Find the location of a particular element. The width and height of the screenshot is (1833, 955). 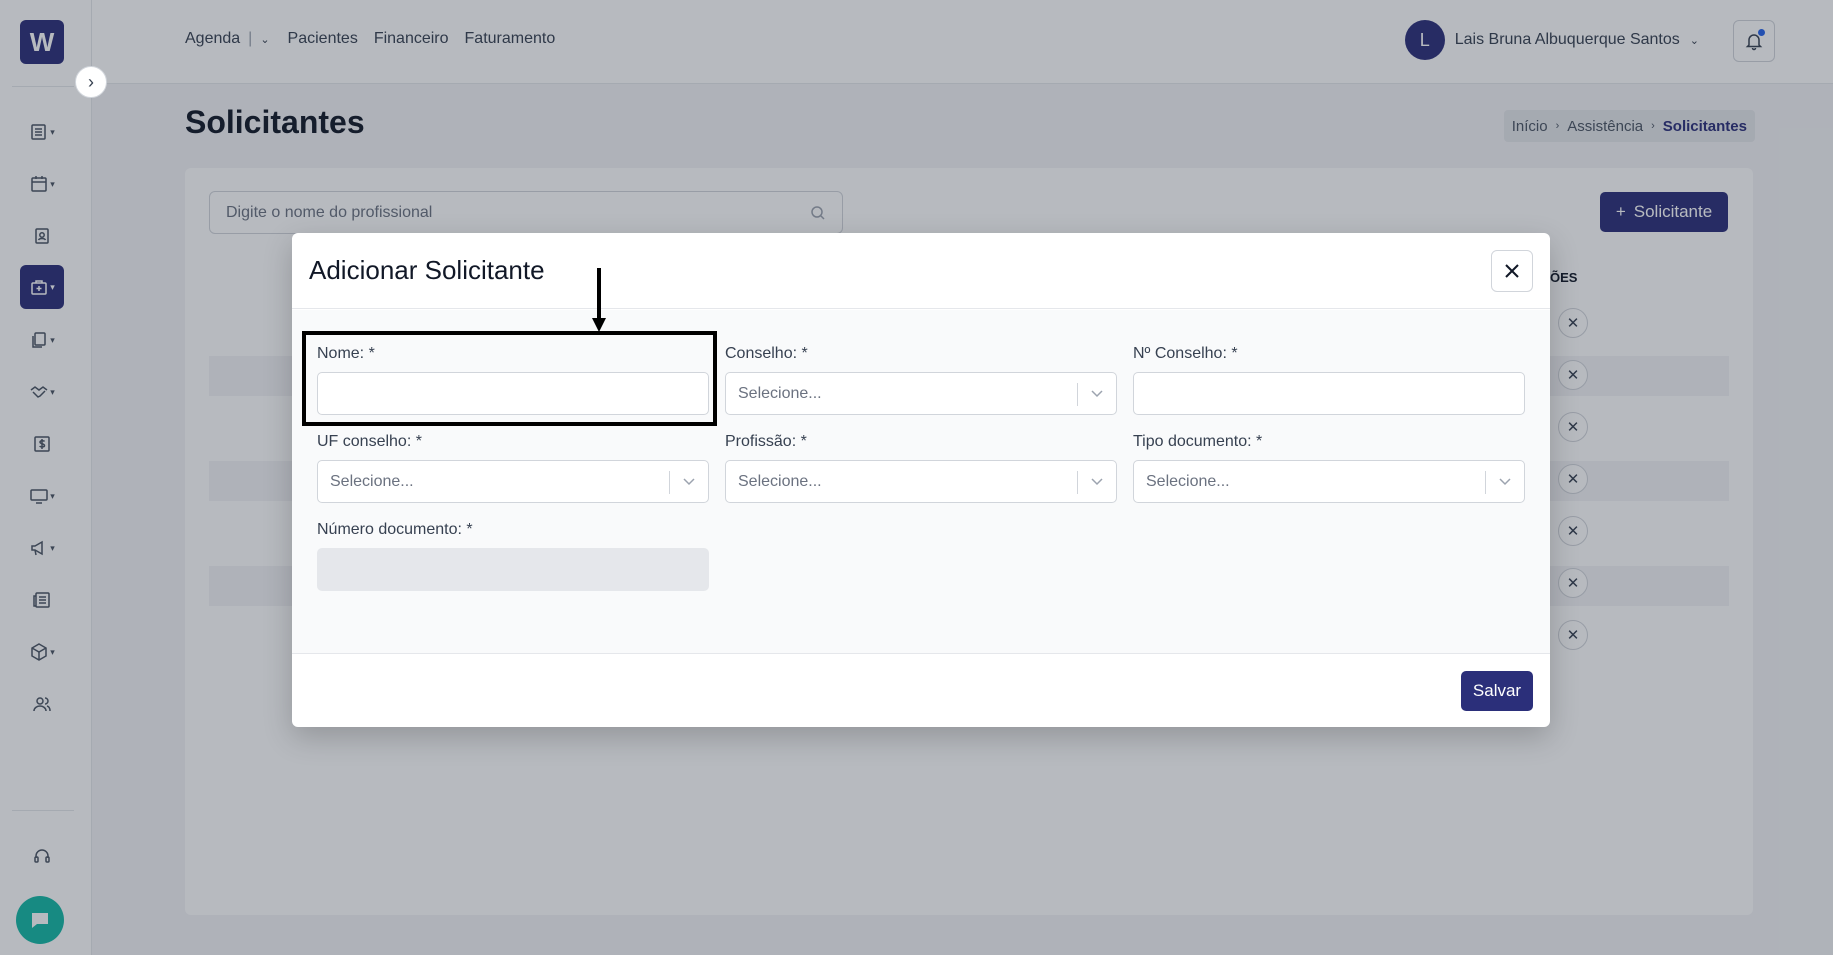

numero-documento-label: Número documento: * is located at coordinates (395, 529).